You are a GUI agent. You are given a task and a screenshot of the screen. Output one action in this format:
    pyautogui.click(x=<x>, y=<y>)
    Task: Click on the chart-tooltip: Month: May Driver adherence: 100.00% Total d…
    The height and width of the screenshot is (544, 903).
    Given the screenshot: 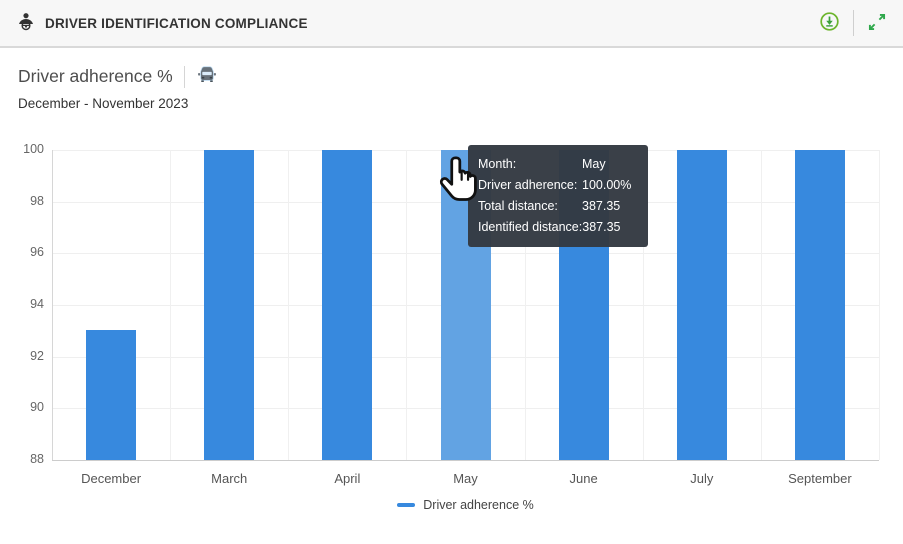 What is the action you would take?
    pyautogui.click(x=558, y=196)
    